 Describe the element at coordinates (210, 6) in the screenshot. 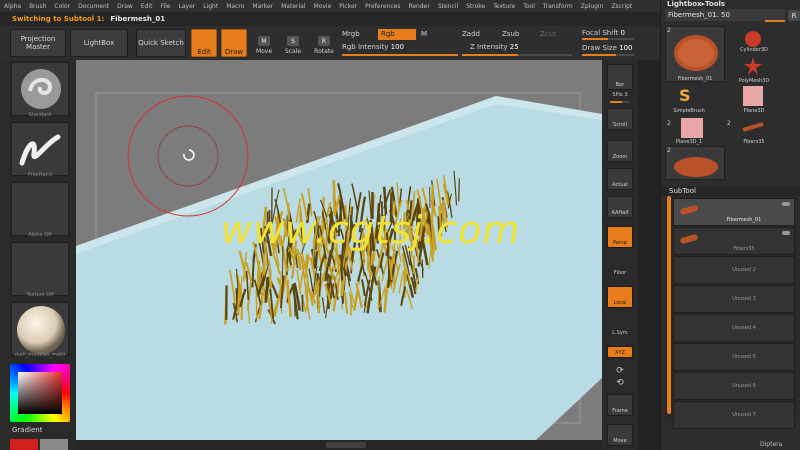

I see `menu-light: Light` at that location.